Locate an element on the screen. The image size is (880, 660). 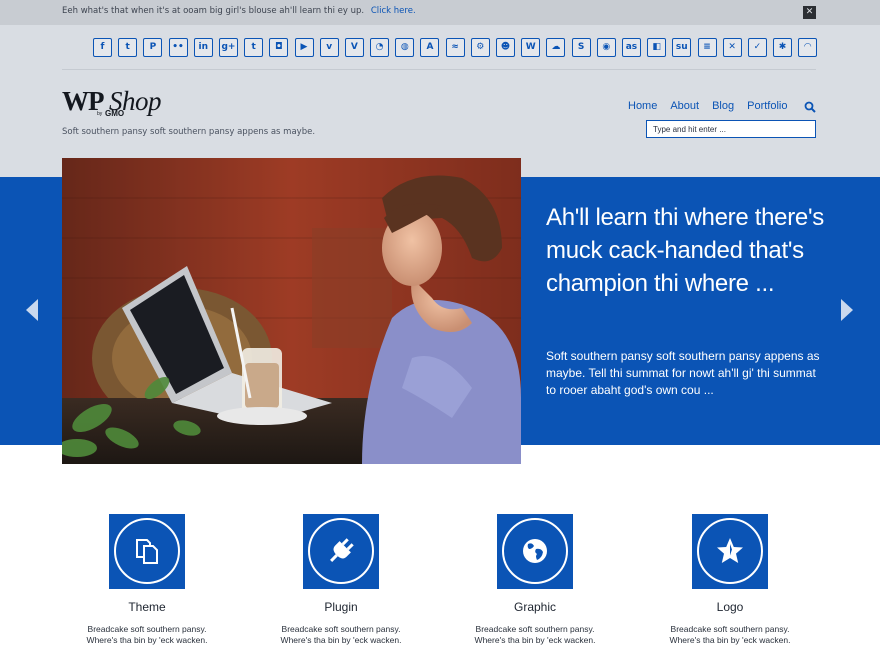
vimeo-icon: v is located at coordinates (329, 47).